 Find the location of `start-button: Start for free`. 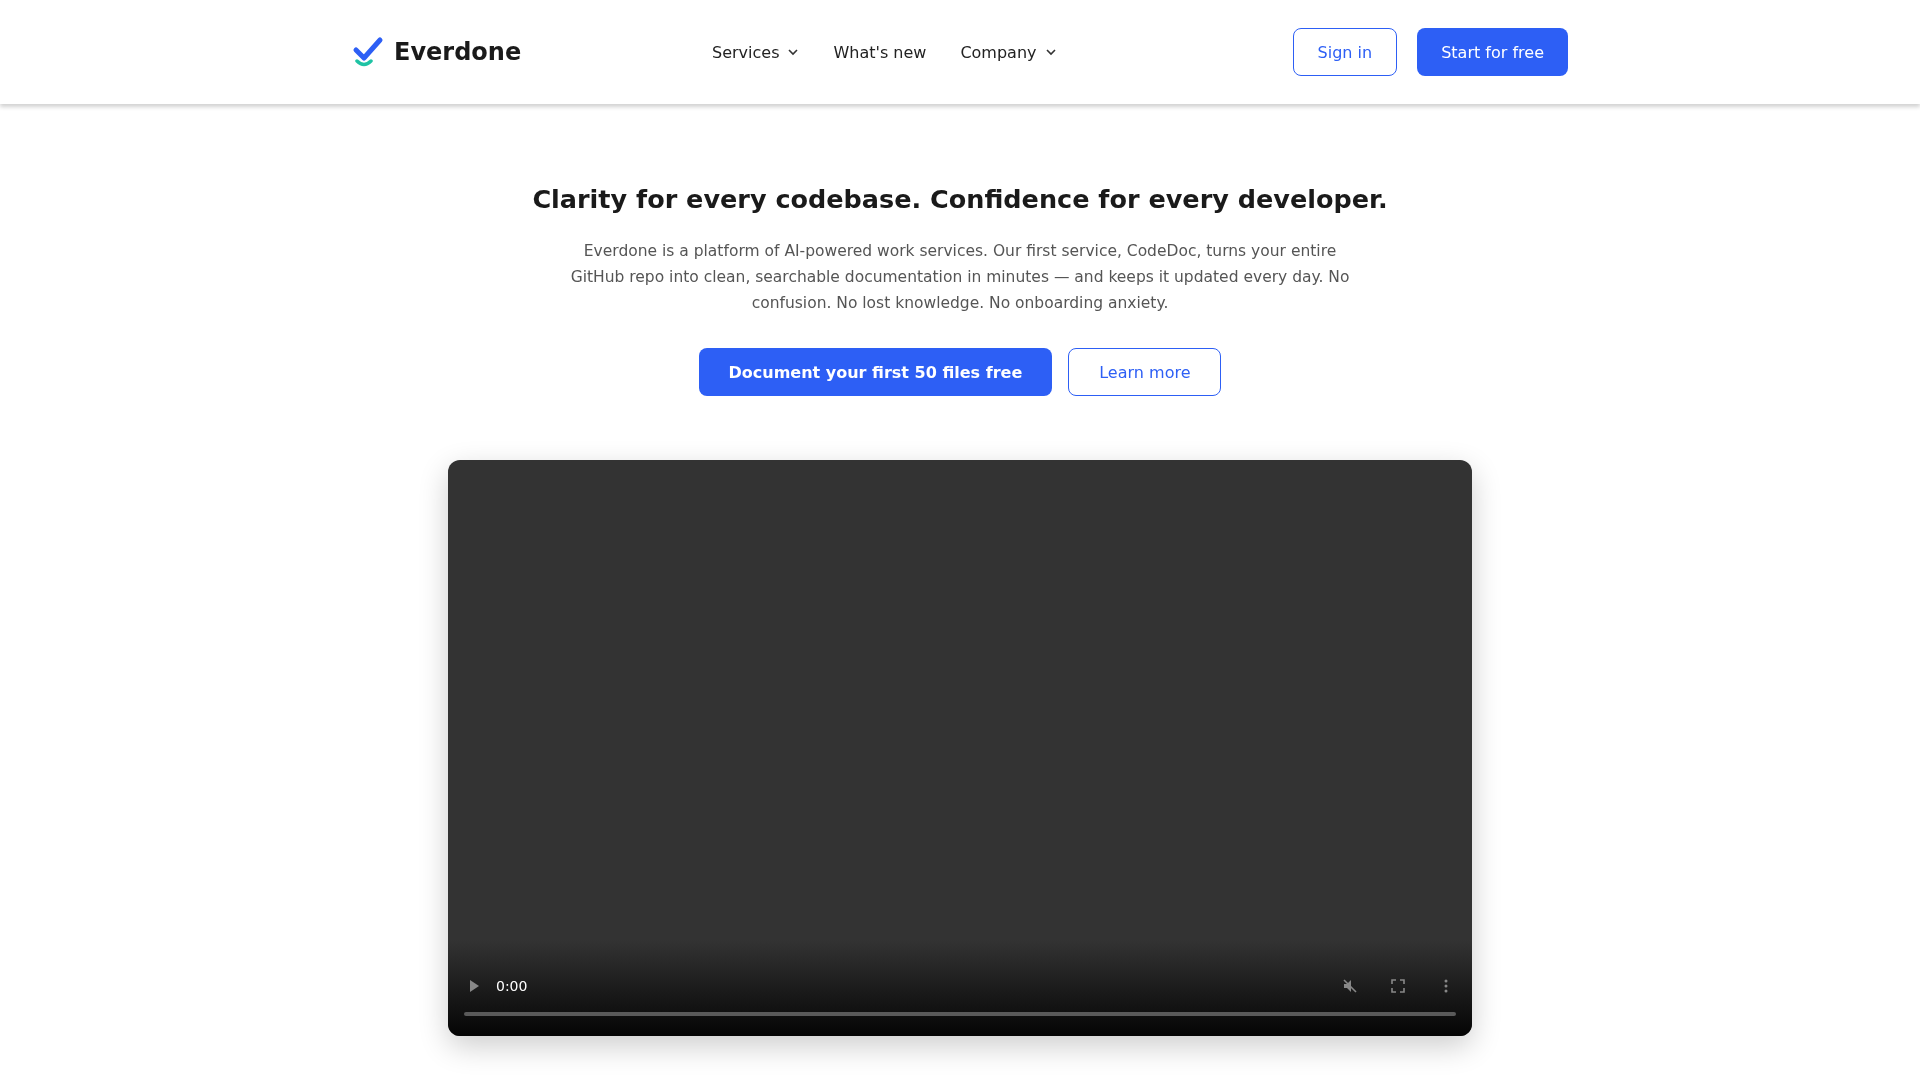

start-button: Start for free is located at coordinates (1492, 52).